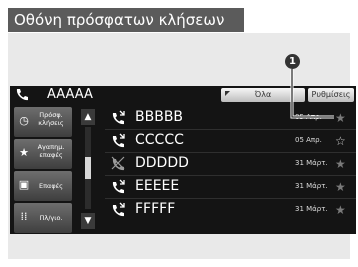 The height and width of the screenshot is (267, 358). I want to click on sidebar-item-contacts: ▣ Επαφές, so click(43, 186).